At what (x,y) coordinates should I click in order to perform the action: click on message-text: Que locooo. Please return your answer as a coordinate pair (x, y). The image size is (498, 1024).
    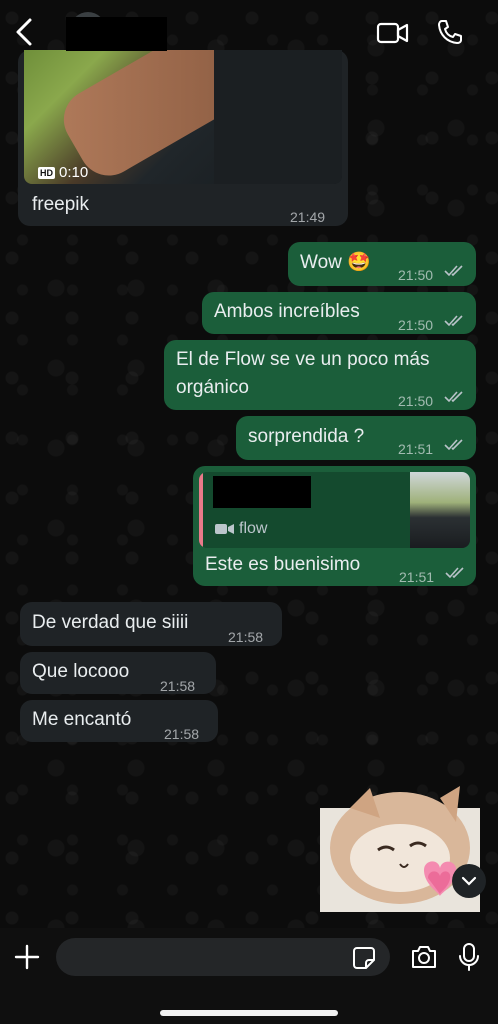
    Looking at the image, I should click on (81, 671).